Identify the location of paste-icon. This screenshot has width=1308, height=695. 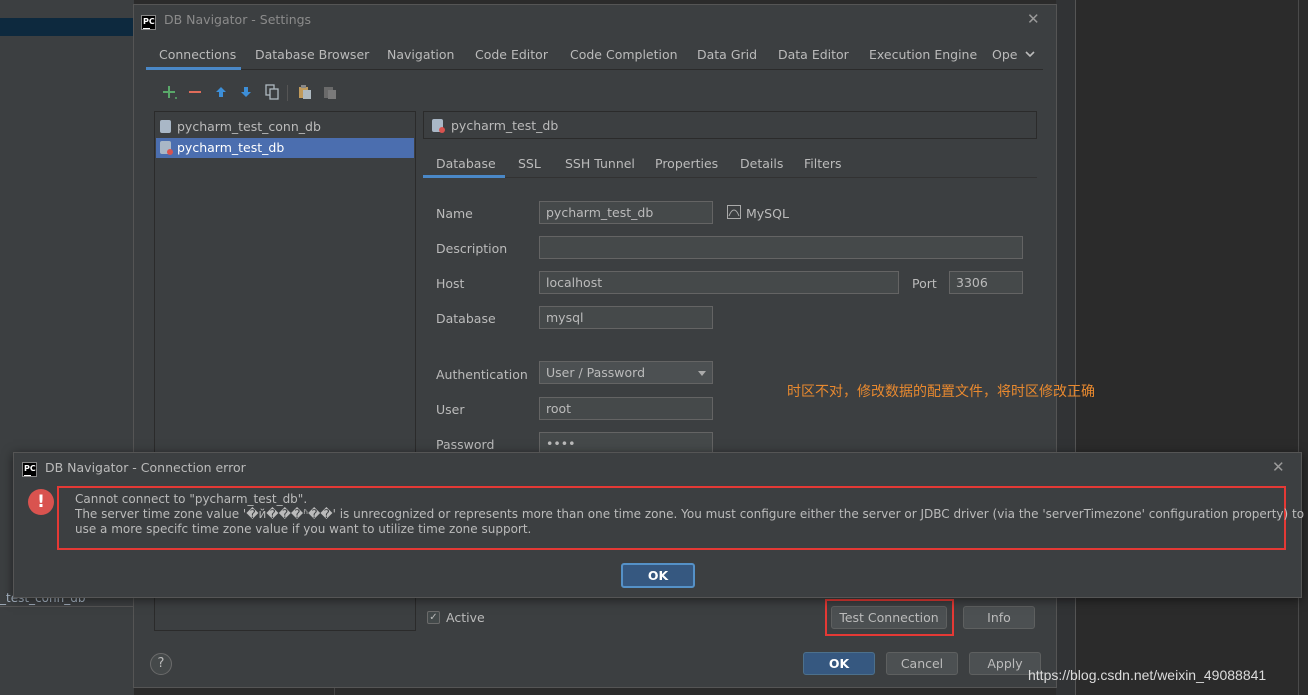
(305, 93).